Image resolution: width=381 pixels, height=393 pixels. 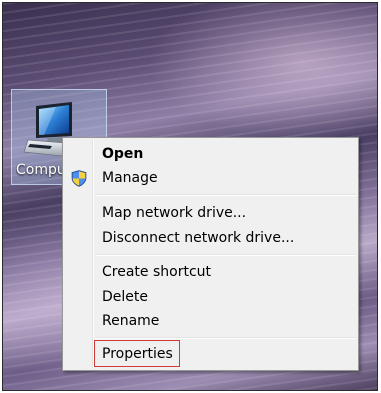 I want to click on menu-item-label: Rename, so click(x=131, y=321).